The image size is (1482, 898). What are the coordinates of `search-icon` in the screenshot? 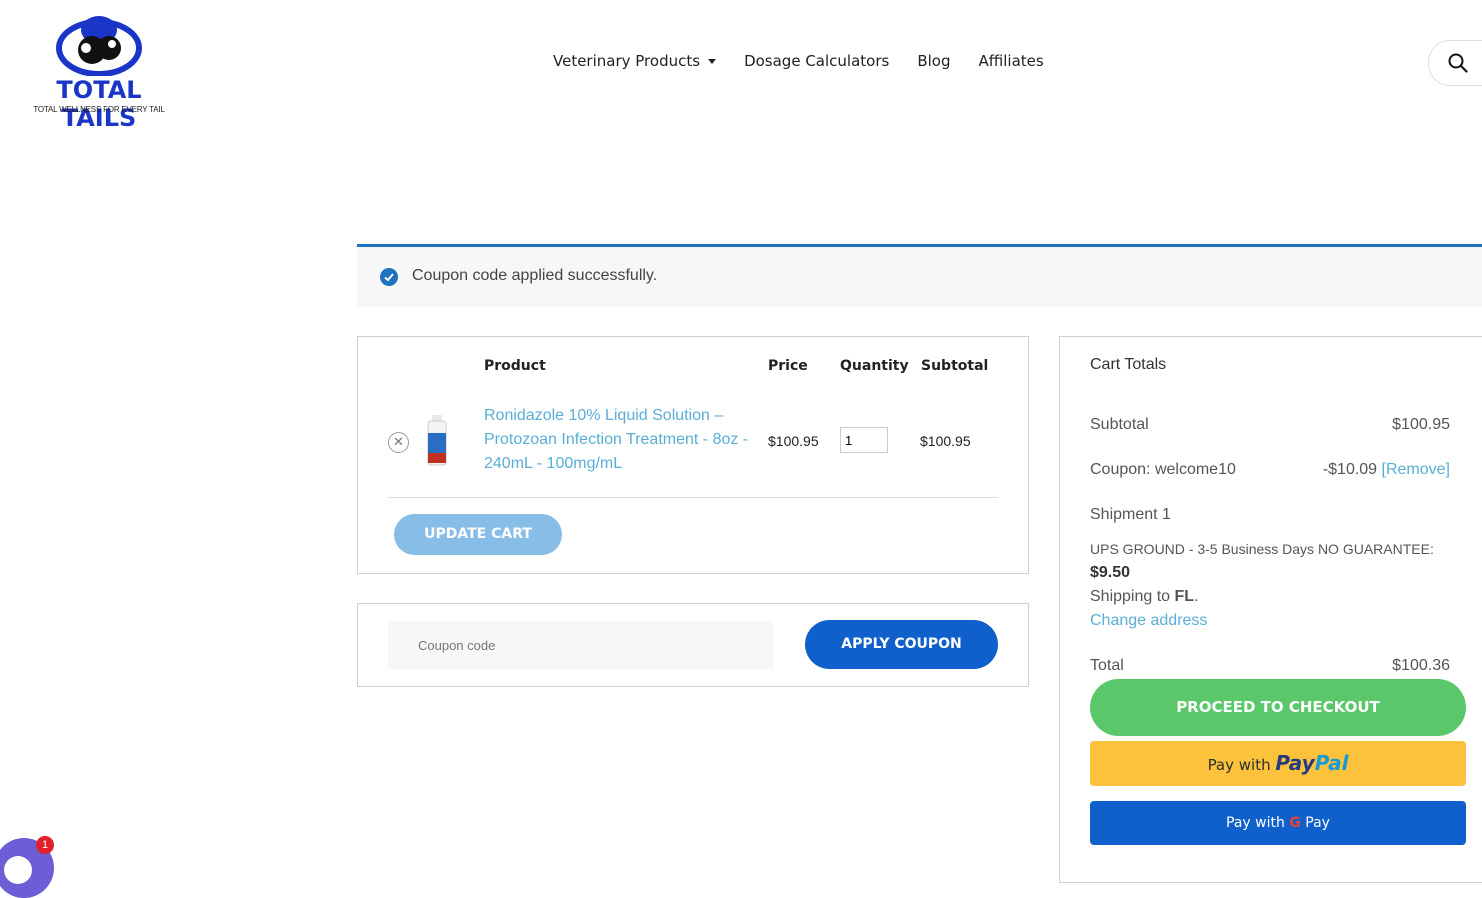 It's located at (1458, 63).